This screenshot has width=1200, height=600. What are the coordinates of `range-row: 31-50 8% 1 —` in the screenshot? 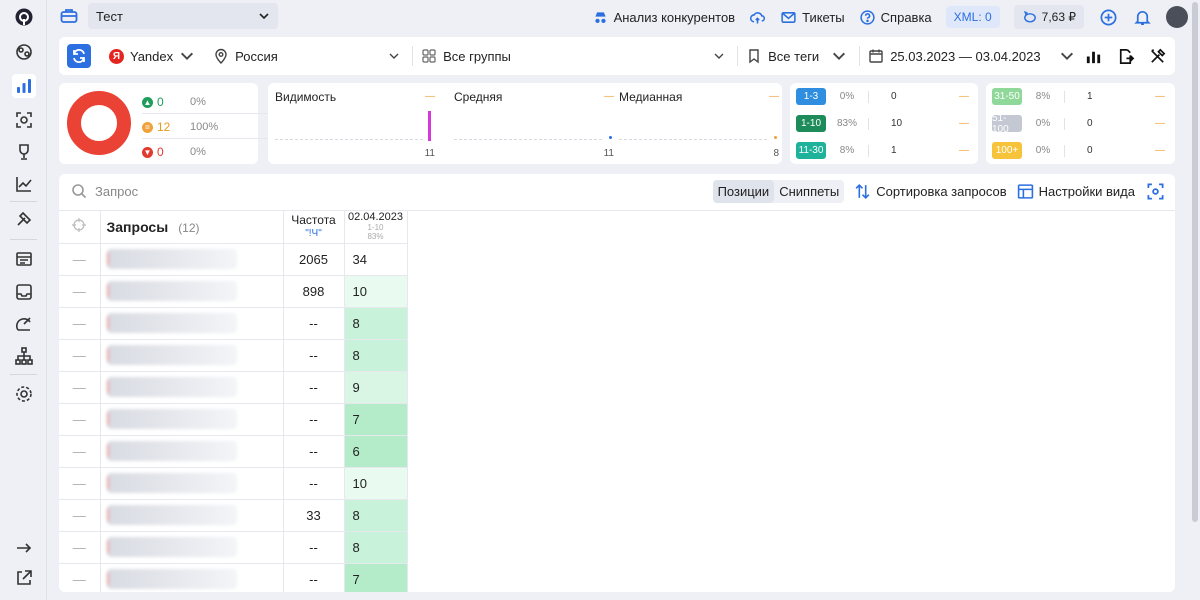 It's located at (1078, 96).